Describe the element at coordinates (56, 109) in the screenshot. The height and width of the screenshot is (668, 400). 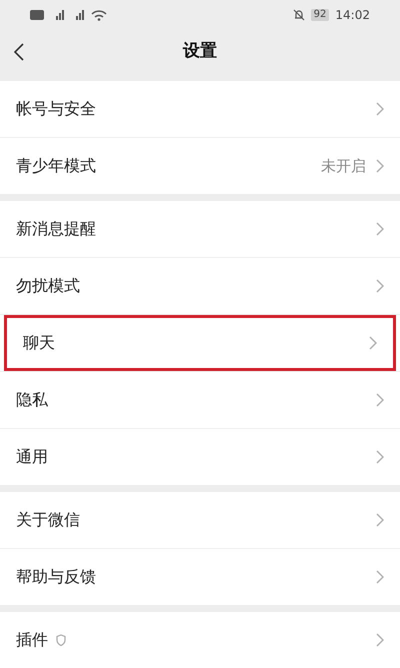
I see `item-label: 帐号与安全` at that location.